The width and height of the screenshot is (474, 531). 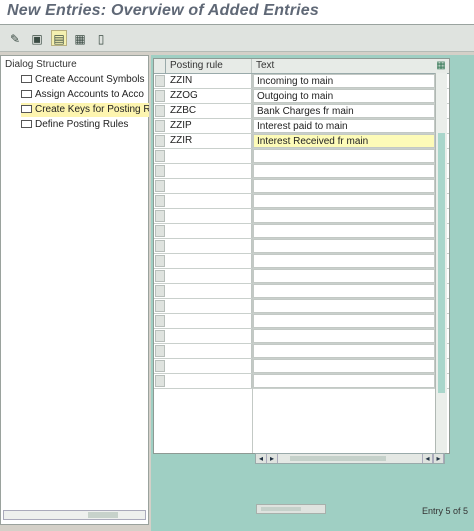 I want to click on table-vertical-scrollbar, so click(x=441, y=263).